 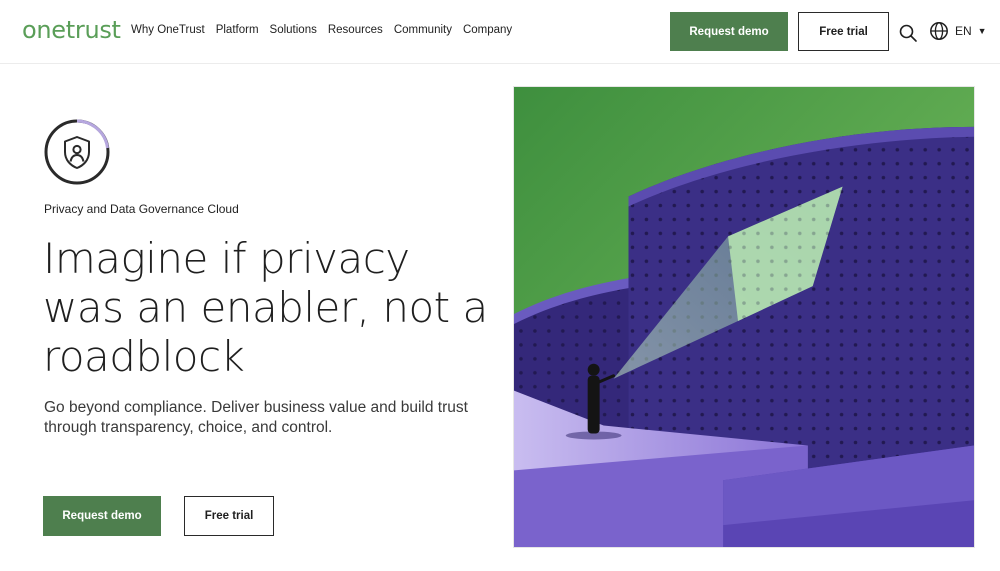 I want to click on nav-community: Community, so click(x=423, y=30).